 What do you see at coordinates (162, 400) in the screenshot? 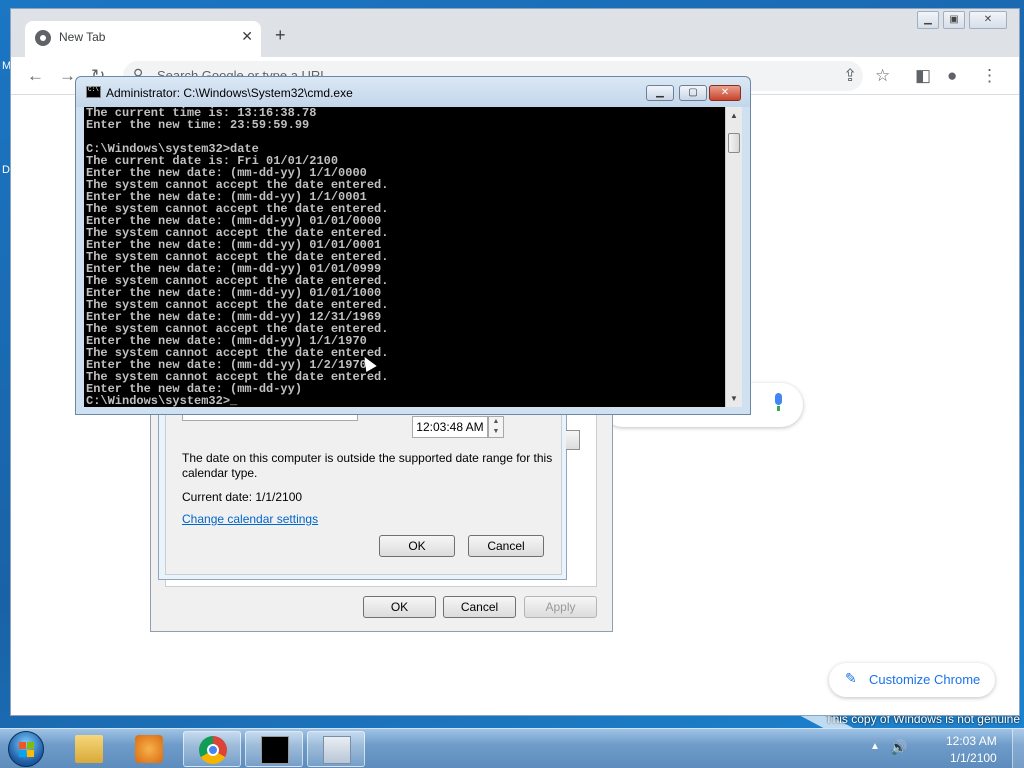
I see `console-line: C:\Windows\system32>_` at bounding box center [162, 400].